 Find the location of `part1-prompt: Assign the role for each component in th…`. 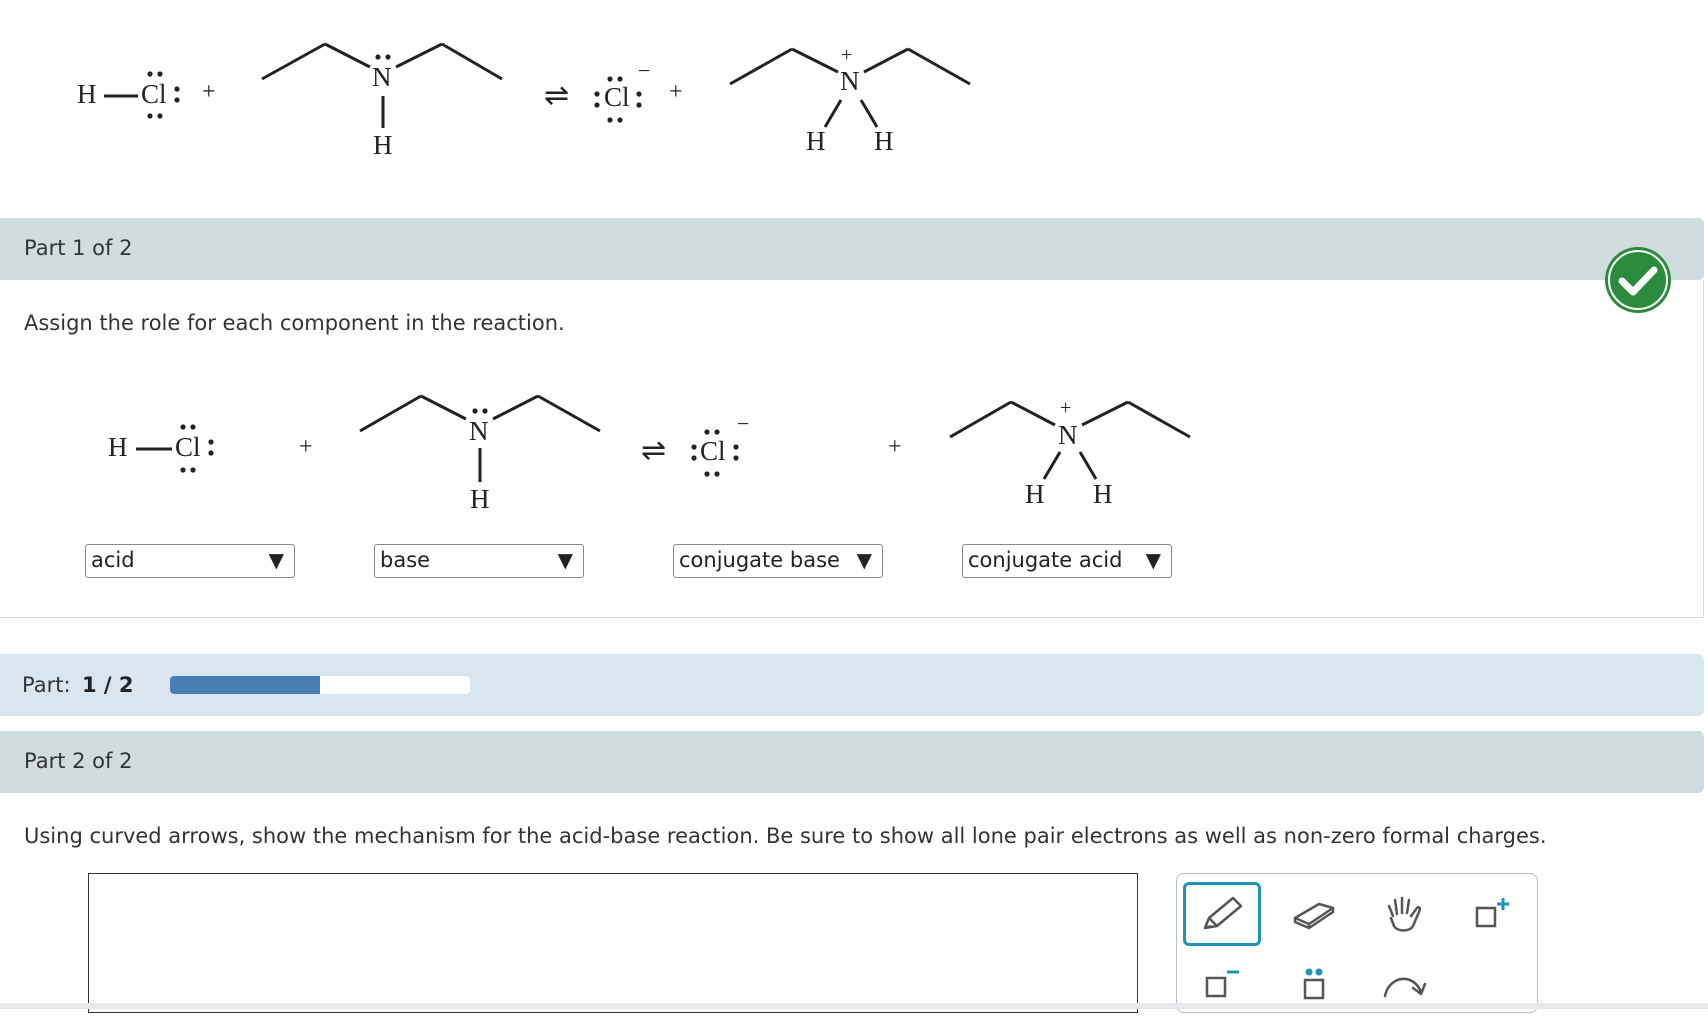

part1-prompt: Assign the role for each component in th… is located at coordinates (294, 323).